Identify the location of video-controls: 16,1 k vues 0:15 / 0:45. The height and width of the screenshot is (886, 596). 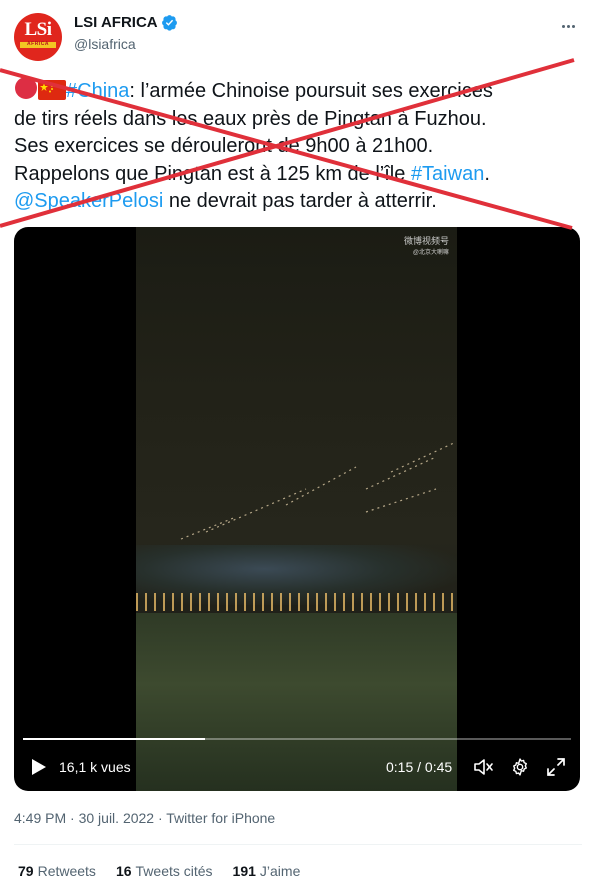
(297, 767).